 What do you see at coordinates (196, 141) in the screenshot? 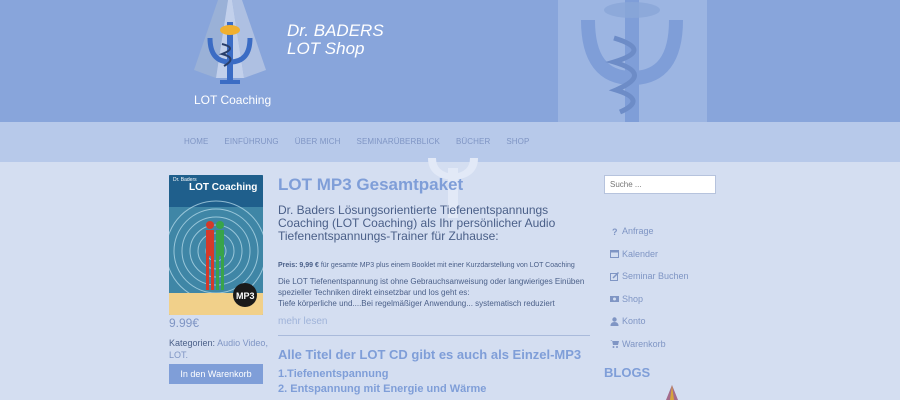
I see `nav-item-home: HOME` at bounding box center [196, 141].